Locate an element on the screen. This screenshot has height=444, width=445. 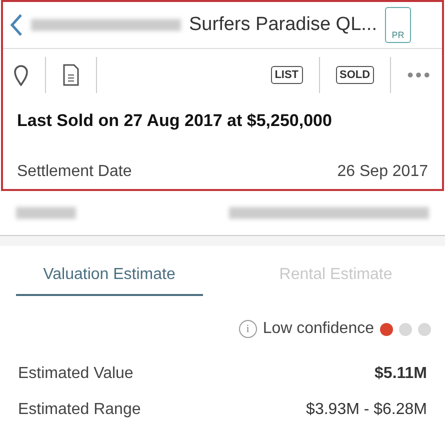
tag-icon: SOLD is located at coordinates (355, 75).